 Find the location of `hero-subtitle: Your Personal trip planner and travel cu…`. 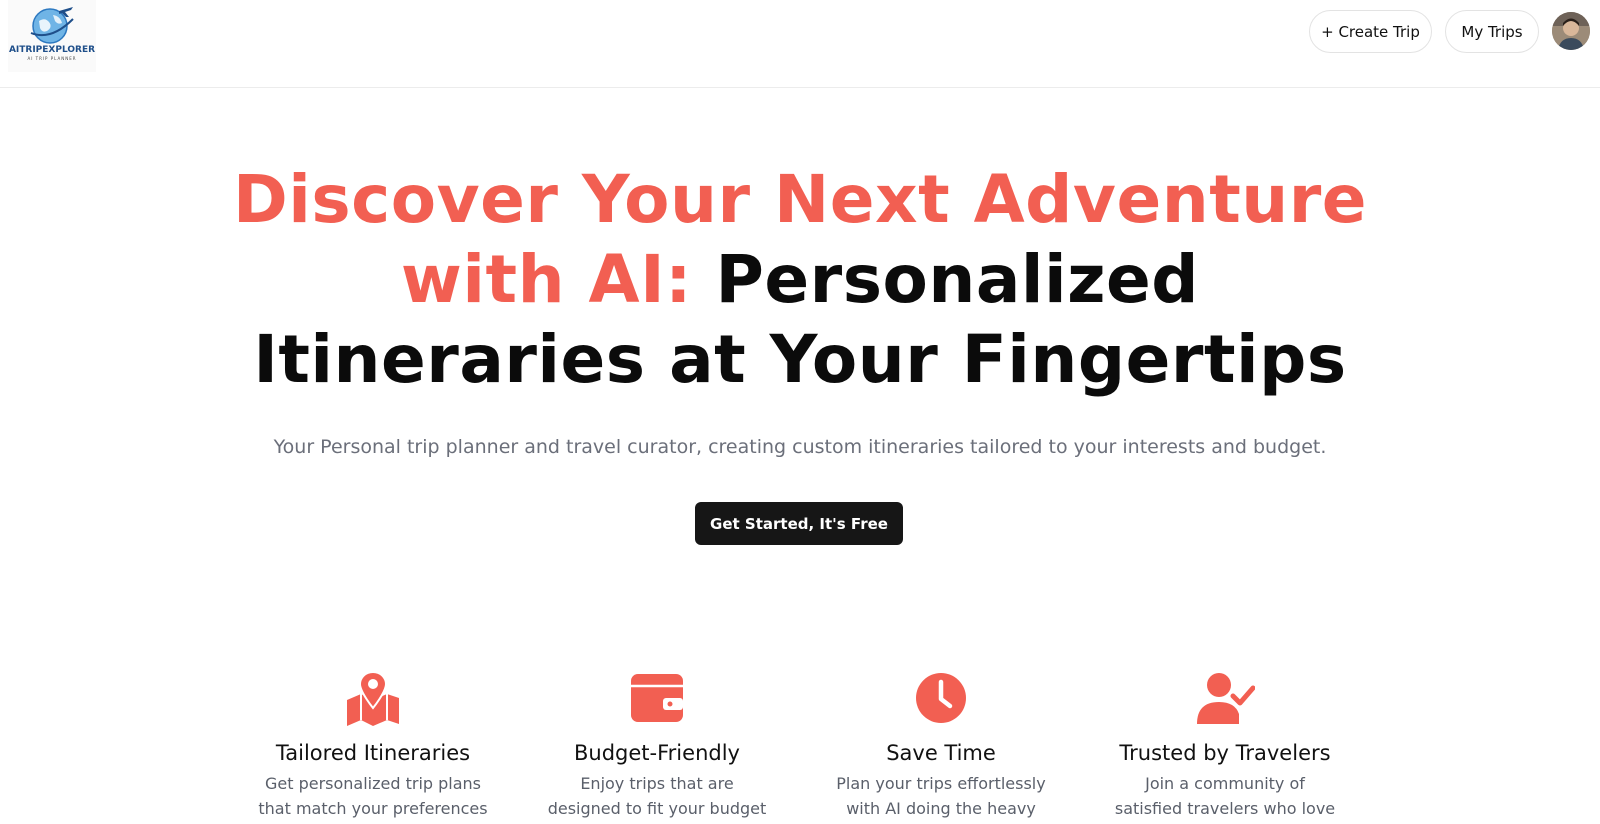

hero-subtitle: Your Personal trip planner and travel cu… is located at coordinates (800, 447).